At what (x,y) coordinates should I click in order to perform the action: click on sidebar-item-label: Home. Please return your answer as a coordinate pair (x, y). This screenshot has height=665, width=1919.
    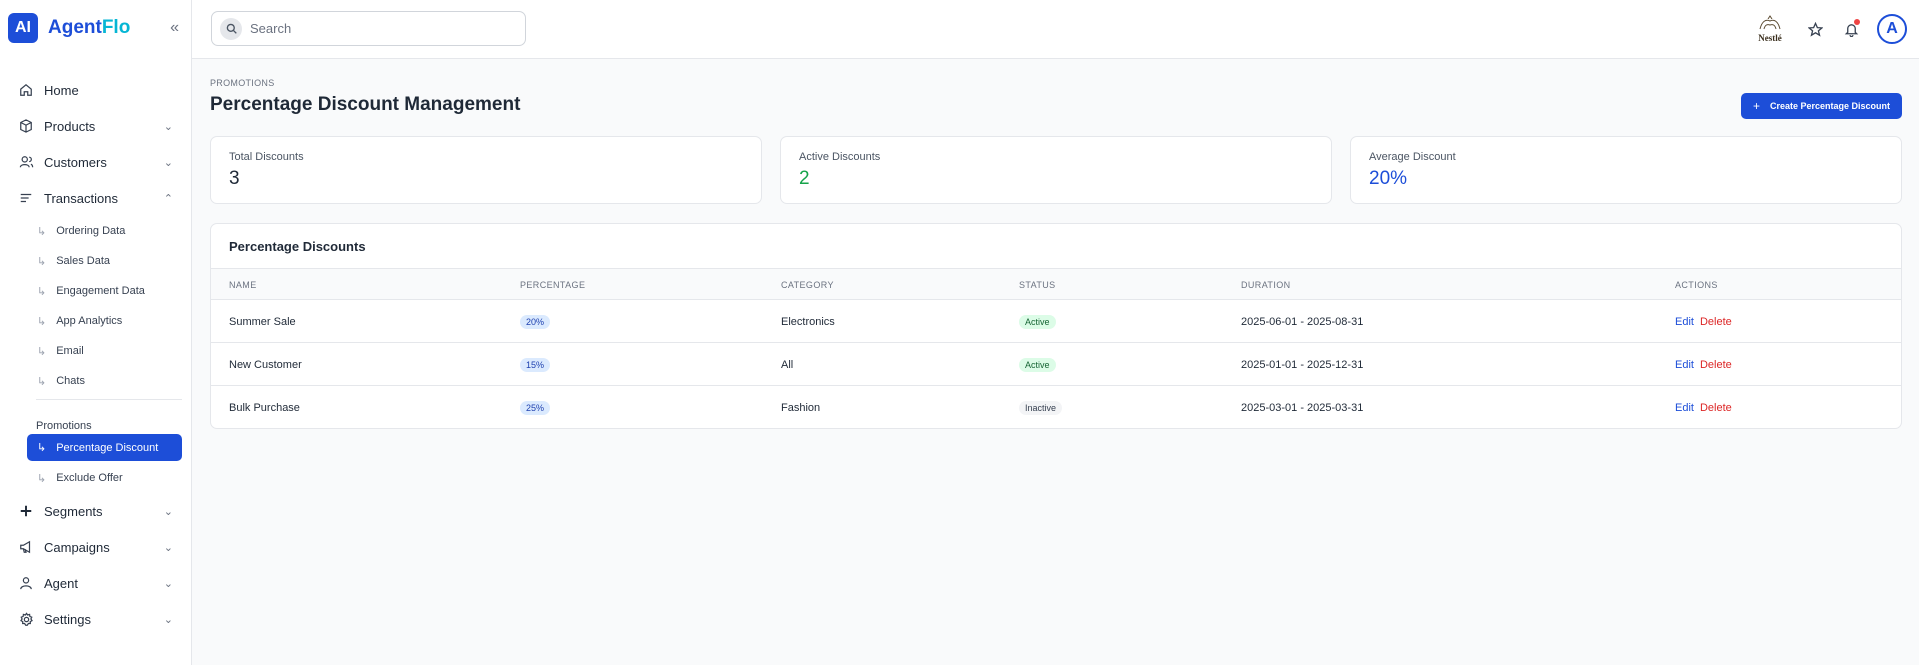
    Looking at the image, I should click on (61, 90).